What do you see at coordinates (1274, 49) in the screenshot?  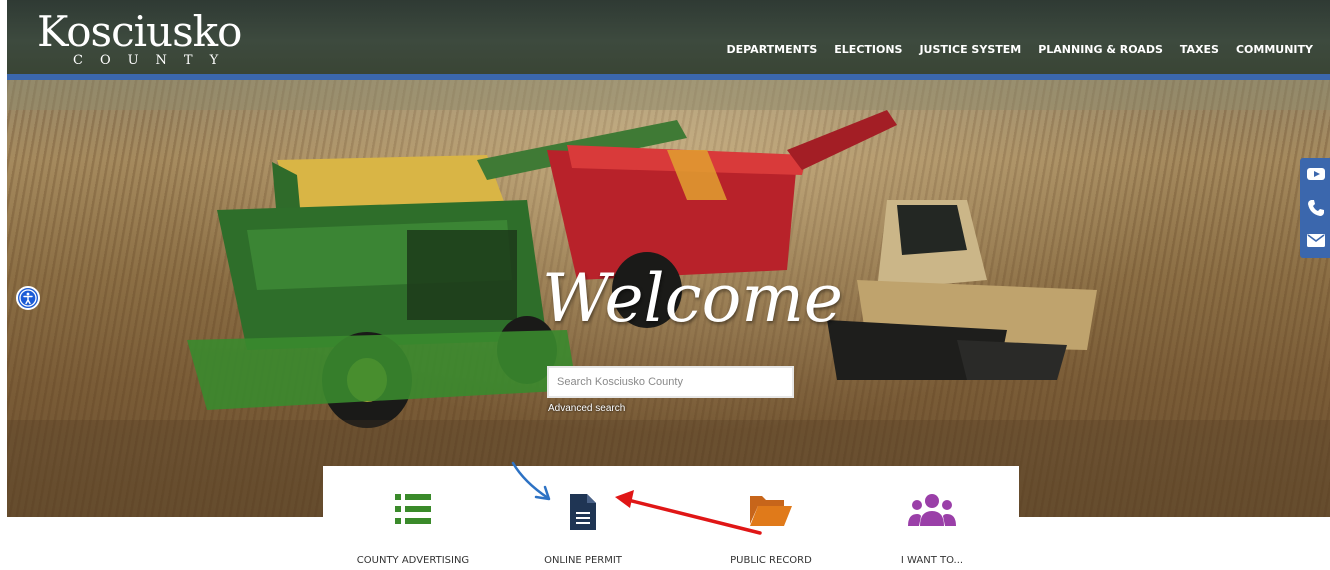 I see `nav-community: COMMUNITY` at bounding box center [1274, 49].